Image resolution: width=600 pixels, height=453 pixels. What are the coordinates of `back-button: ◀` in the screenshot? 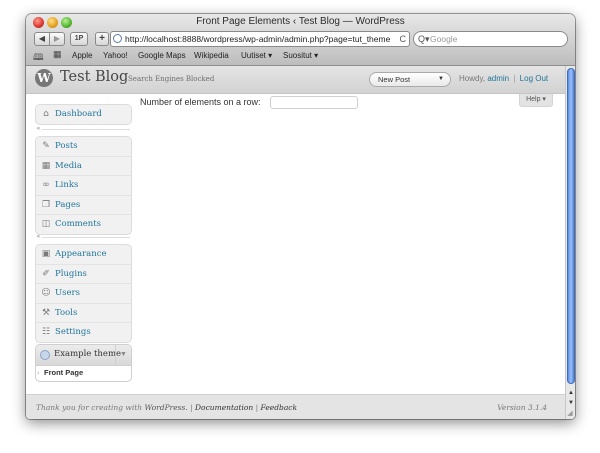 It's located at (42, 39).